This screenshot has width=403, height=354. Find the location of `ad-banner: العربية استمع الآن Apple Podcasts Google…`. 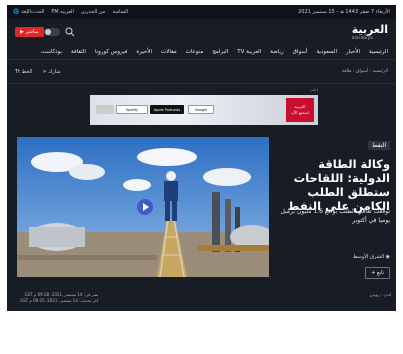

ad-banner: العربية استمع الآن Apple Podcasts Google… is located at coordinates (204, 110).